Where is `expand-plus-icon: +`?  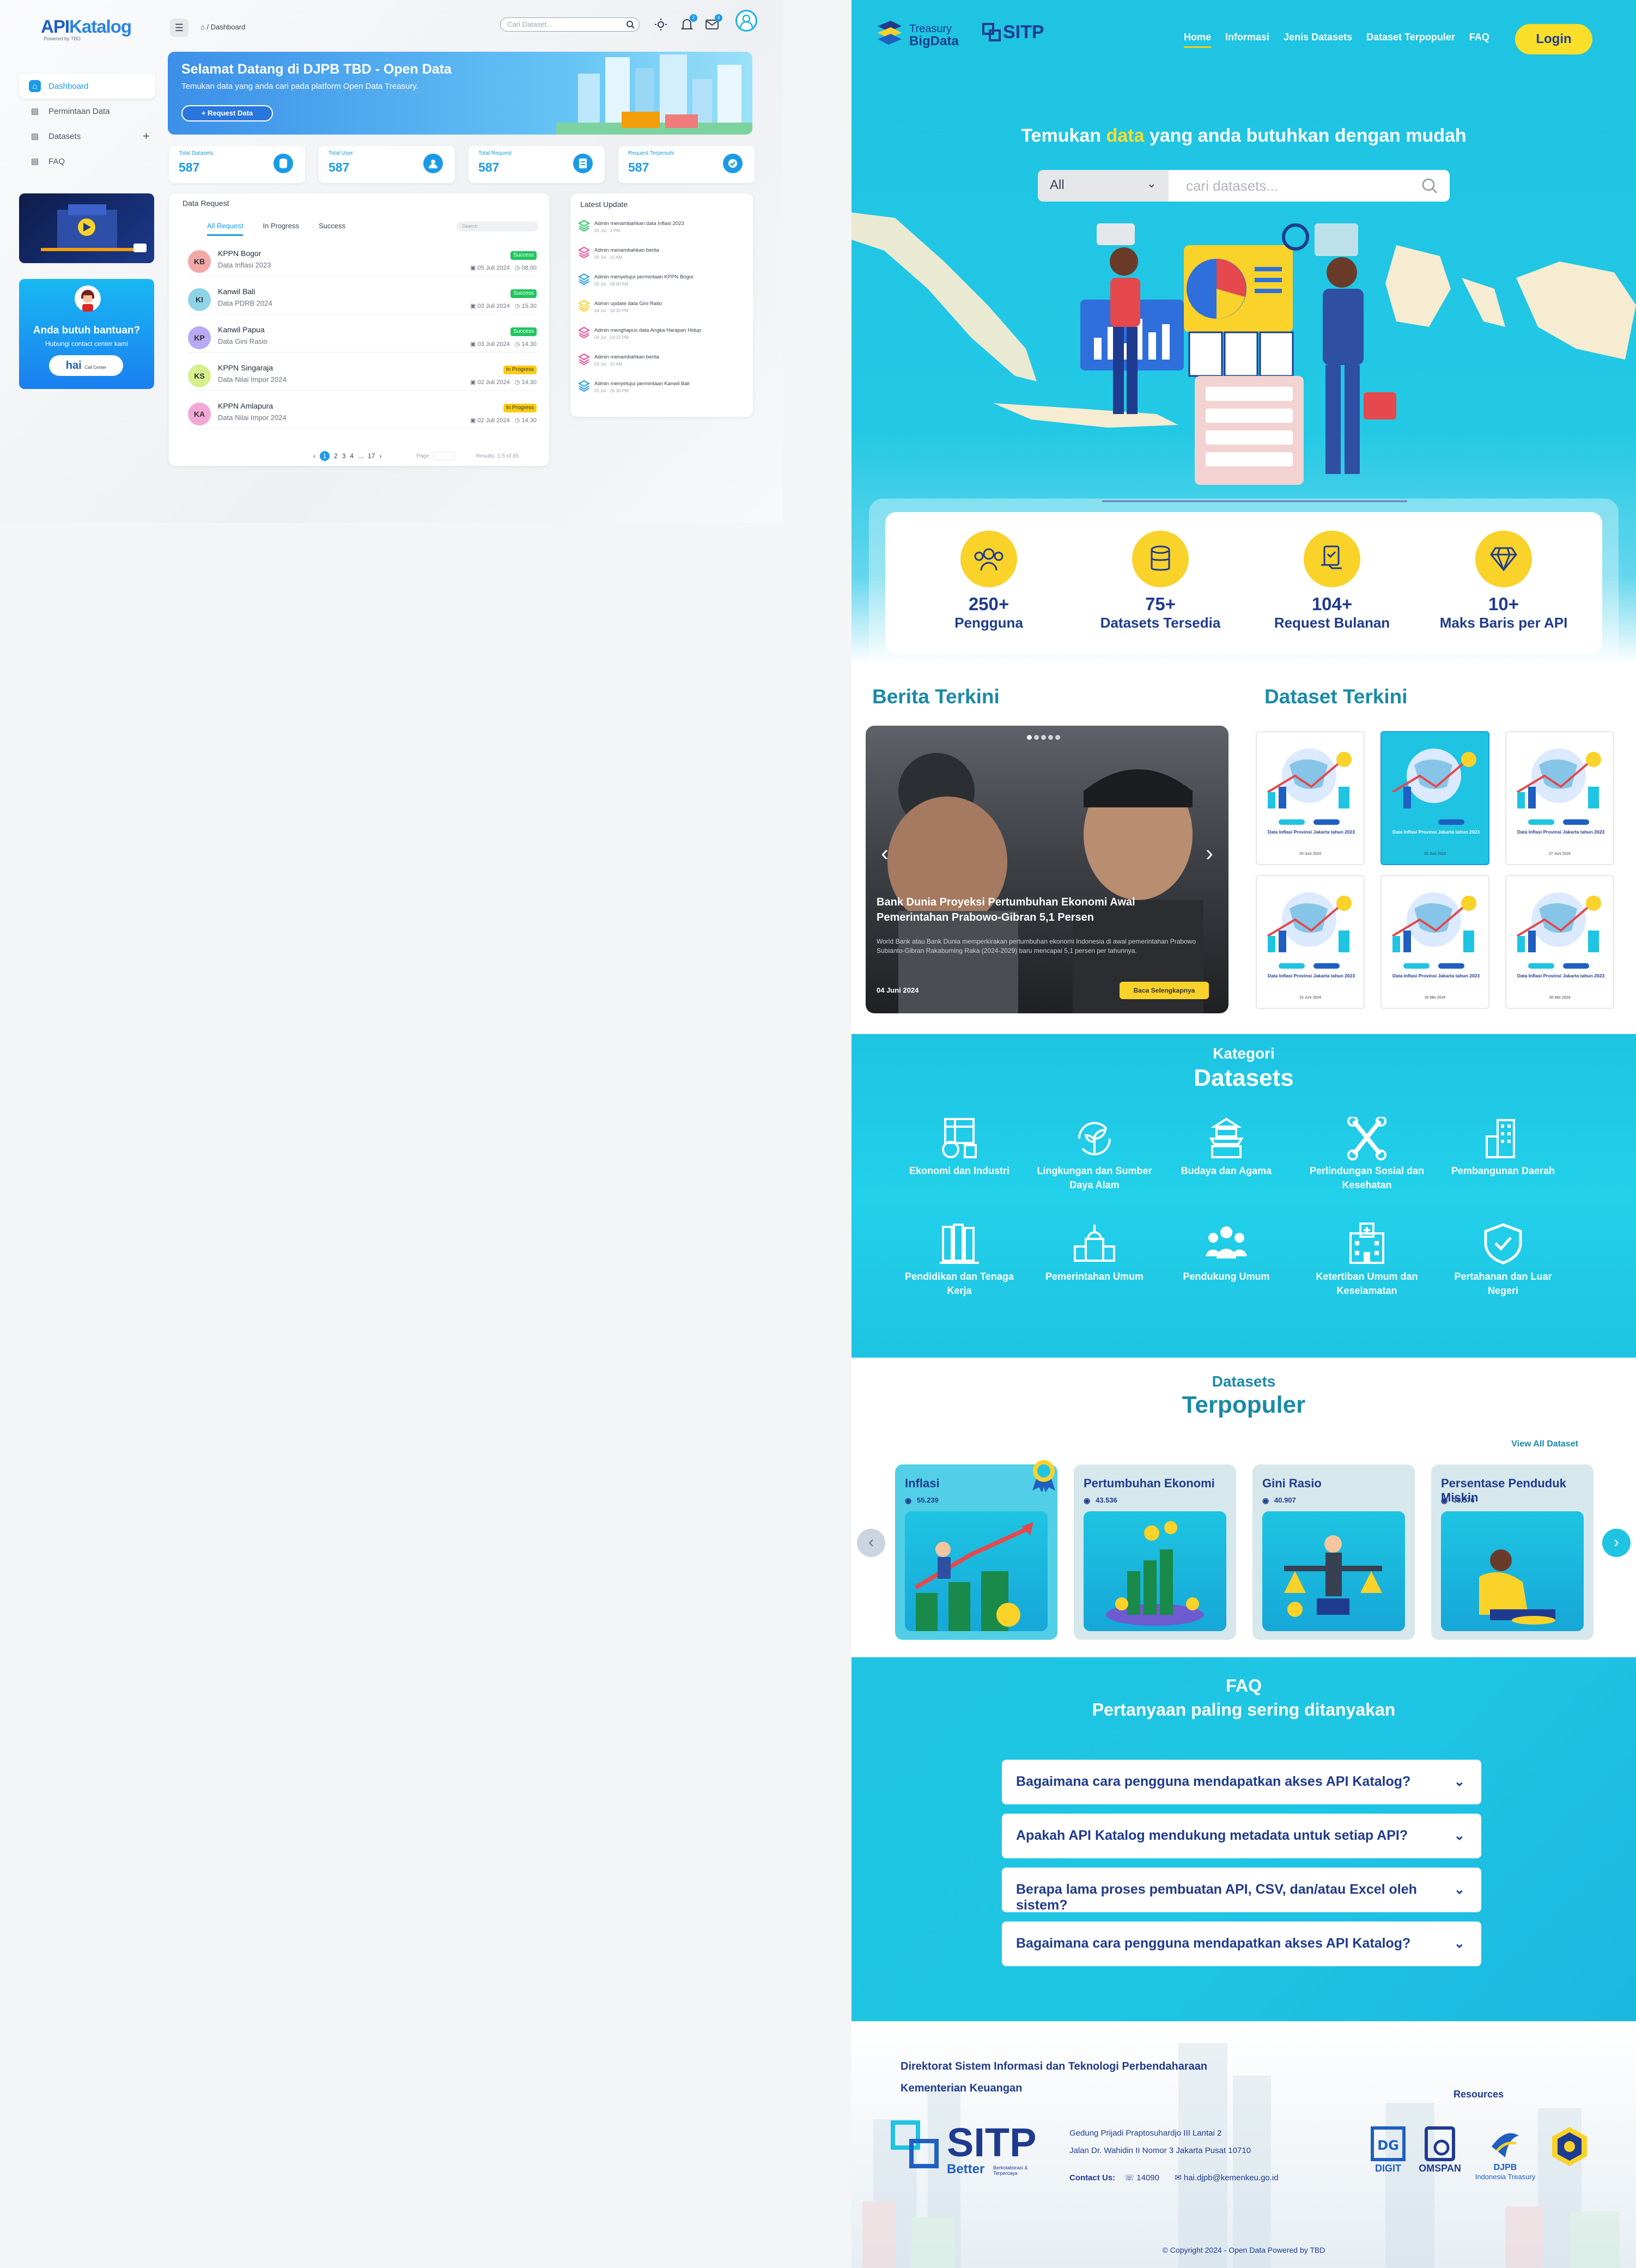
expand-plus-icon: + is located at coordinates (146, 136).